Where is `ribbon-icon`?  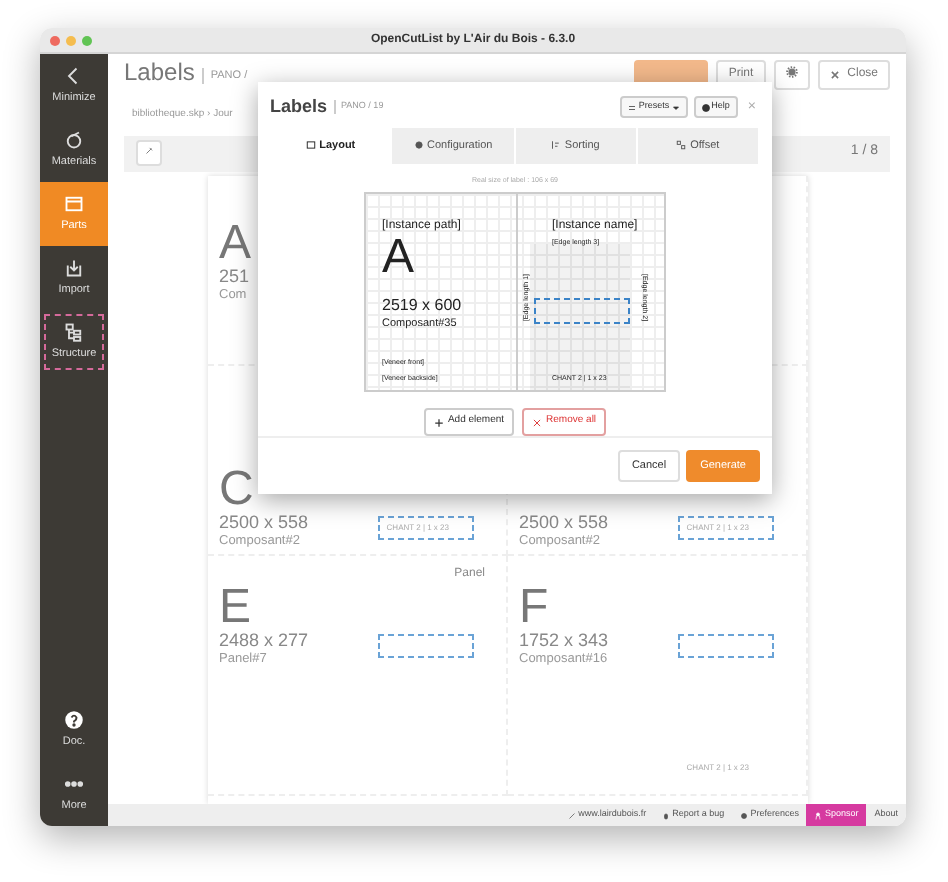
ribbon-icon is located at coordinates (818, 815).